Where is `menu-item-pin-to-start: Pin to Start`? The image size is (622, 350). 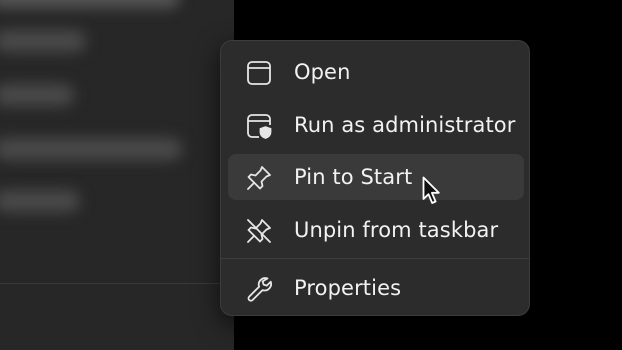
menu-item-pin-to-start: Pin to Start is located at coordinates (376, 177).